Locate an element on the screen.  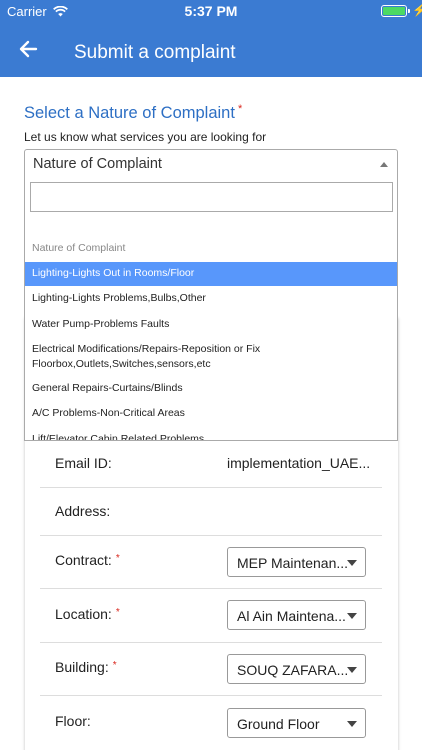
floor-row: Floor: Ground Floor is located at coordinates (211, 723).